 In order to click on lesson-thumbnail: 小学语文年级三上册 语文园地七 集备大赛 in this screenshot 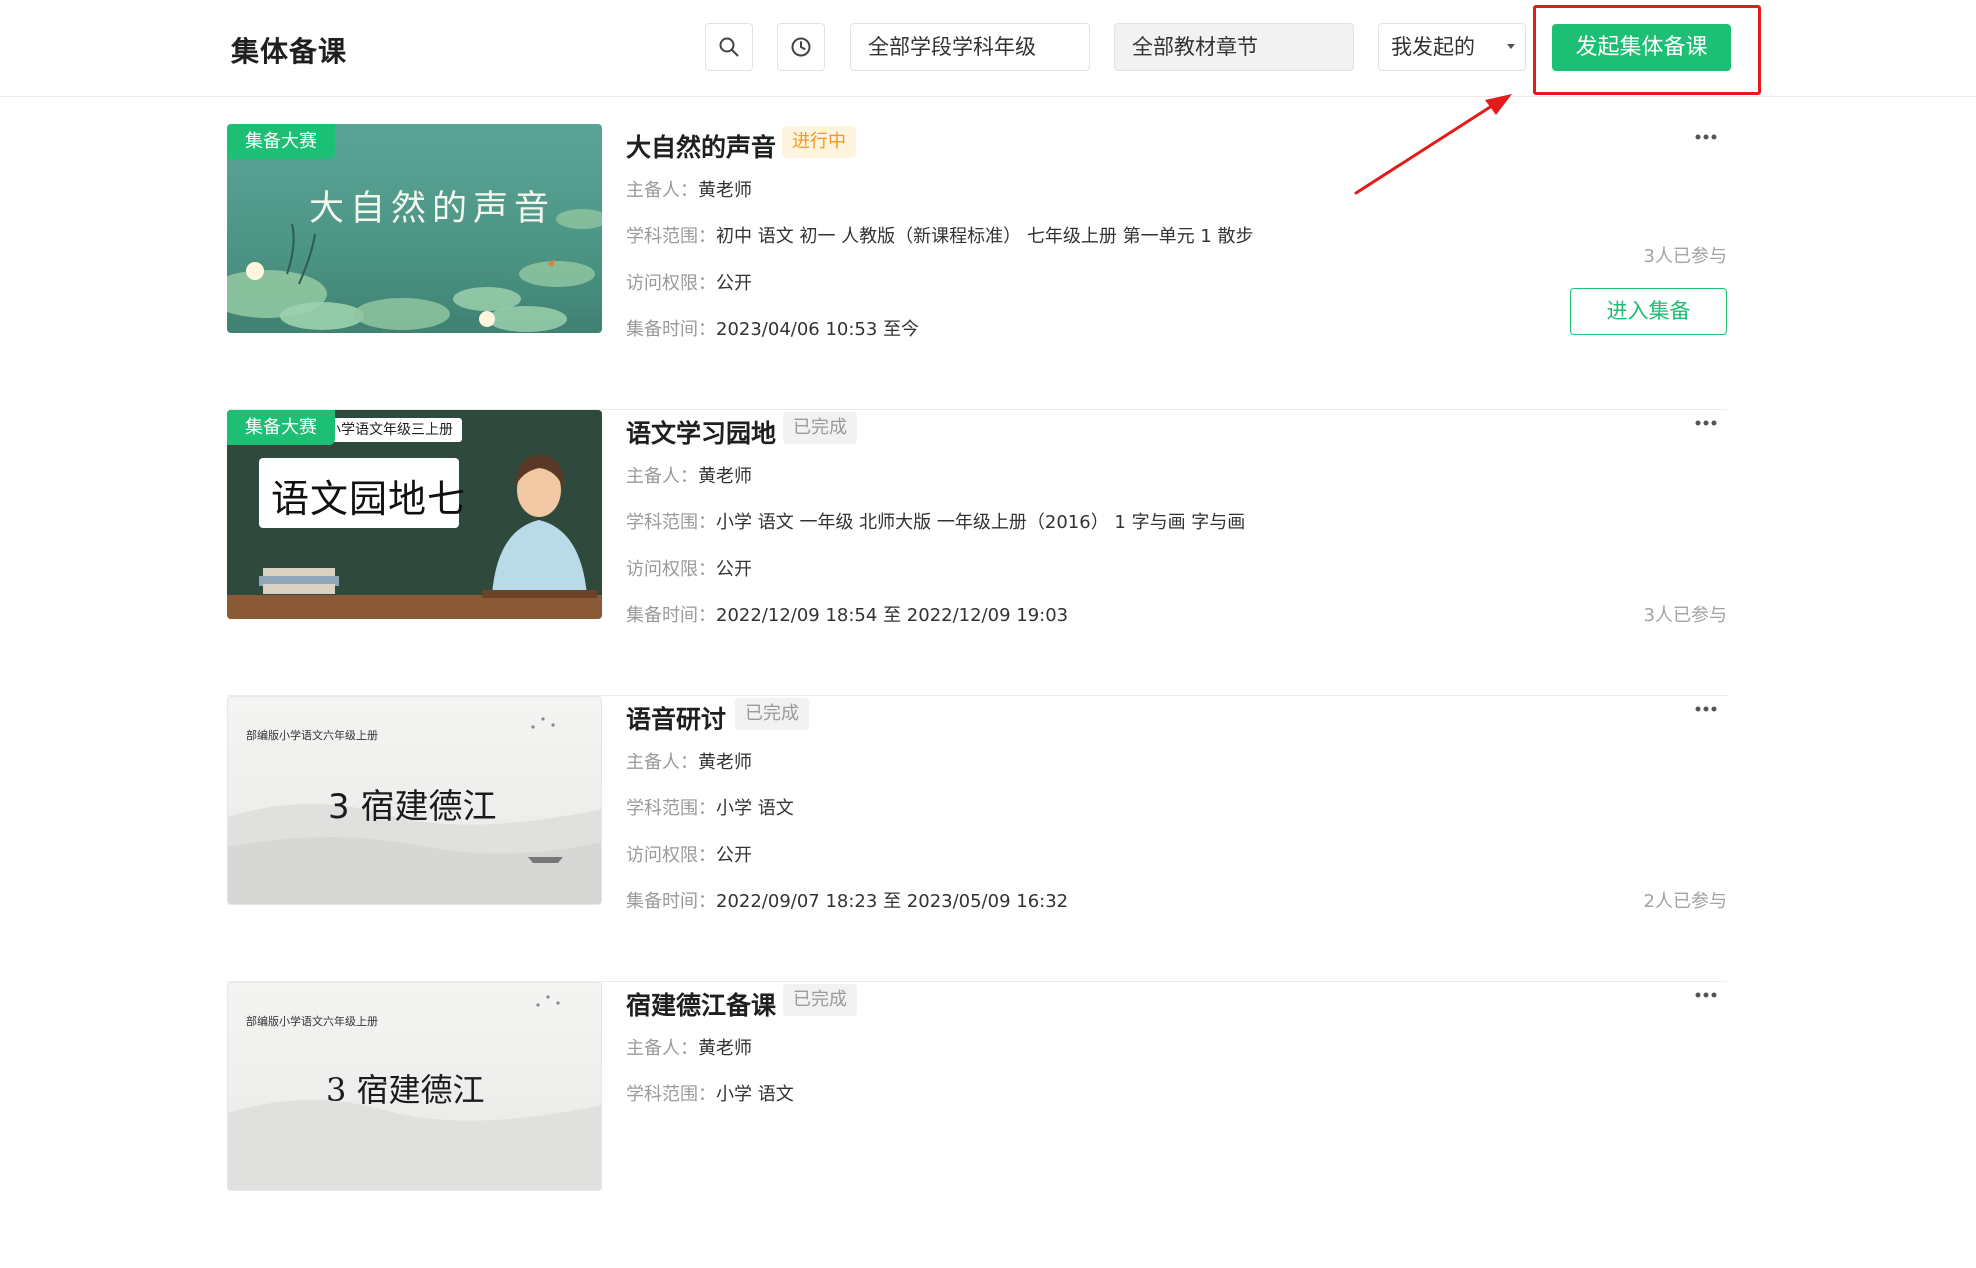, I will do `click(414, 514)`.